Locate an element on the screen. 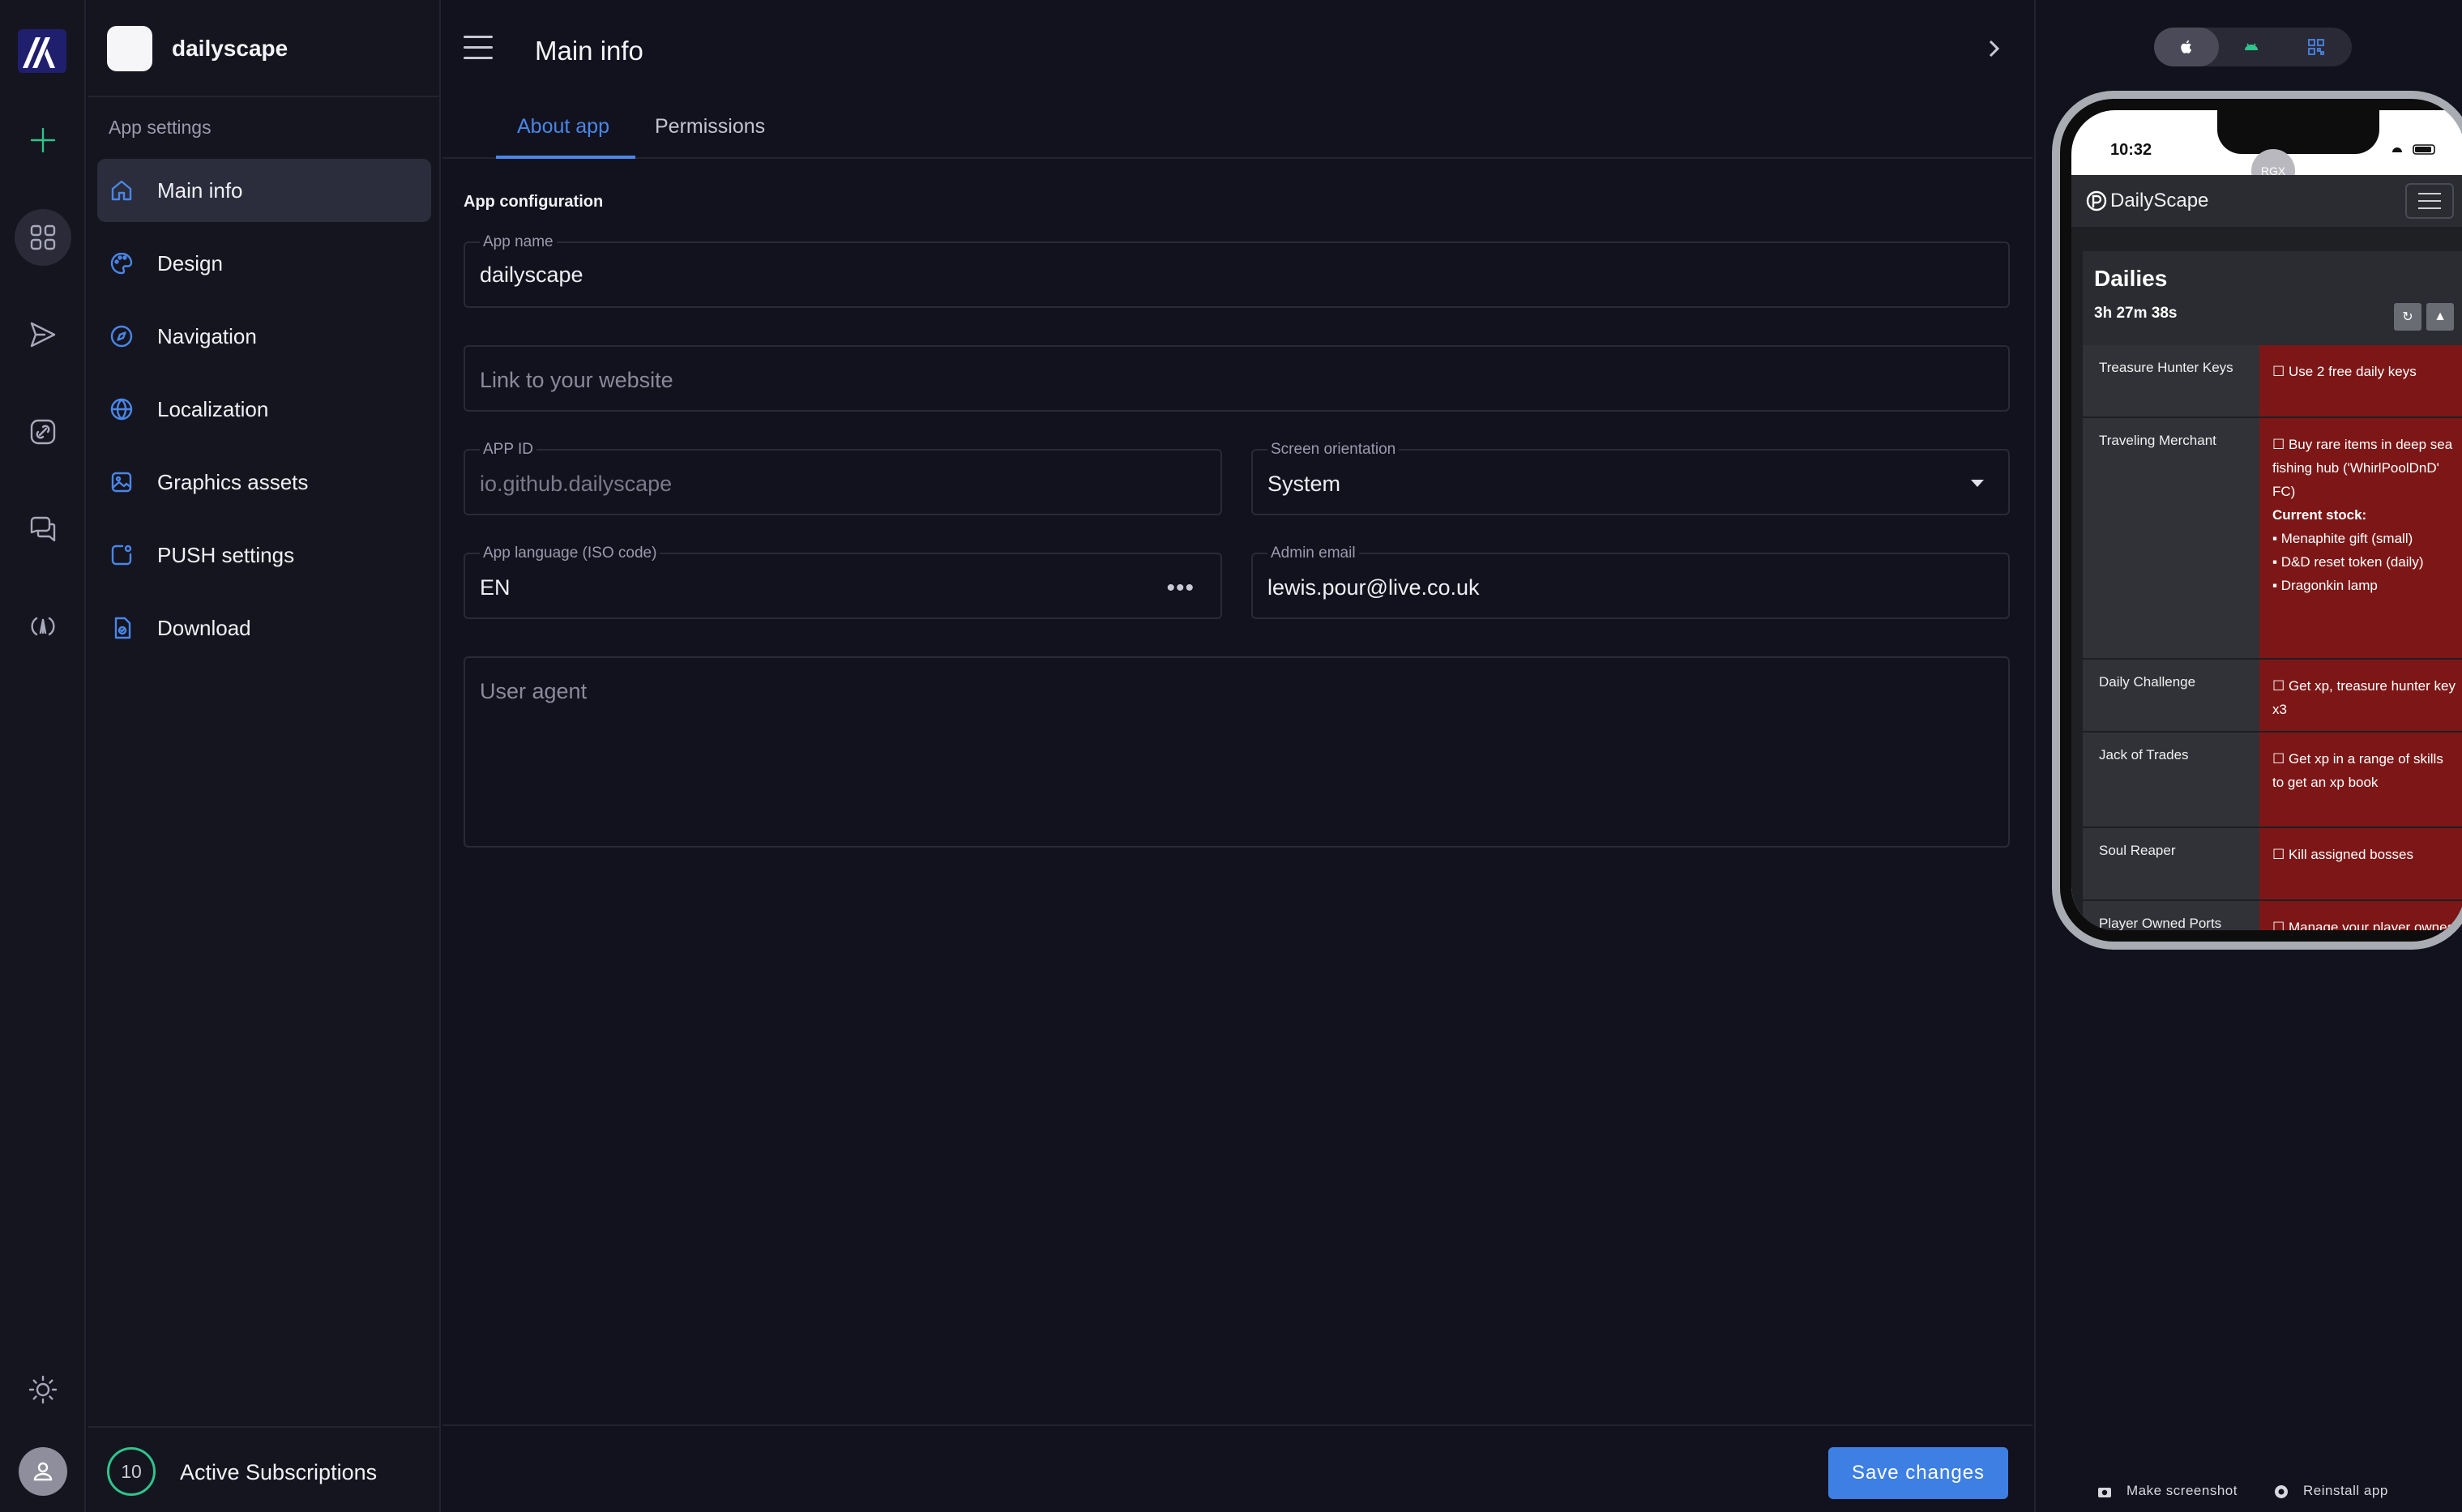 This screenshot has width=2462, height=1512. section-heading: App configuration is located at coordinates (534, 202).